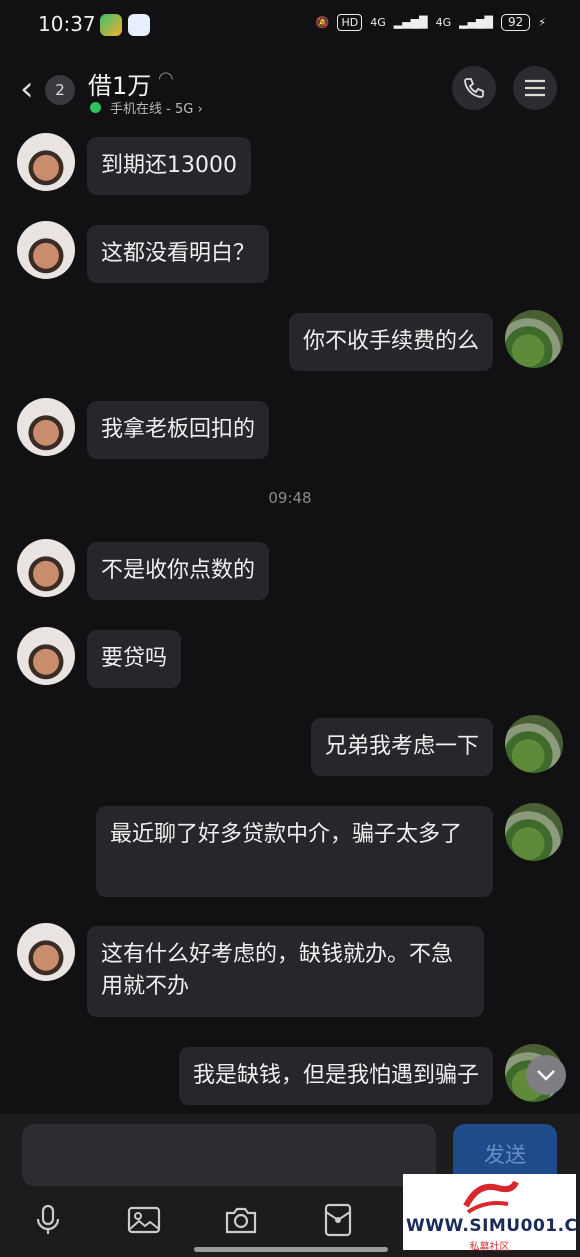  I want to click on status-icons: 🔕 HD 4G ▂▄▆█ 4G ▂▄▆█ 92 ⚡, so click(431, 22).